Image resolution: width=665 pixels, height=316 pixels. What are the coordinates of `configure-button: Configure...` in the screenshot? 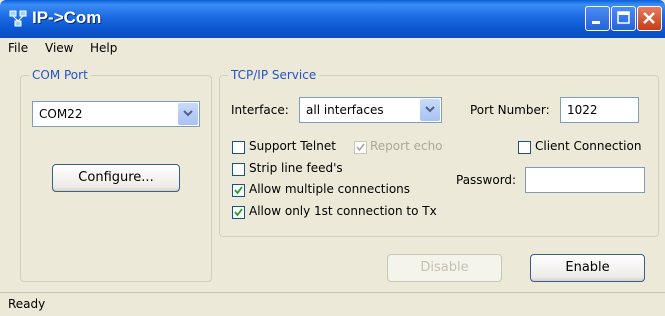 It's located at (116, 178).